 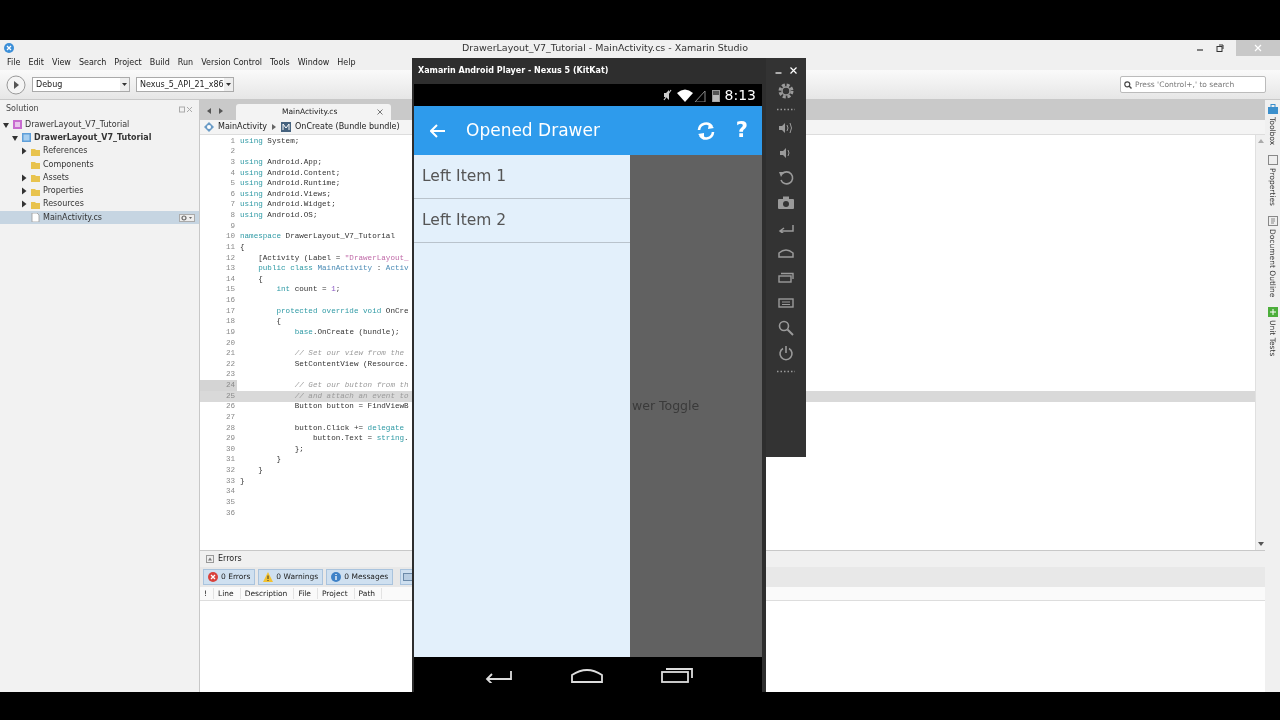 What do you see at coordinates (185, 63) in the screenshot?
I see `menu-item: Run` at bounding box center [185, 63].